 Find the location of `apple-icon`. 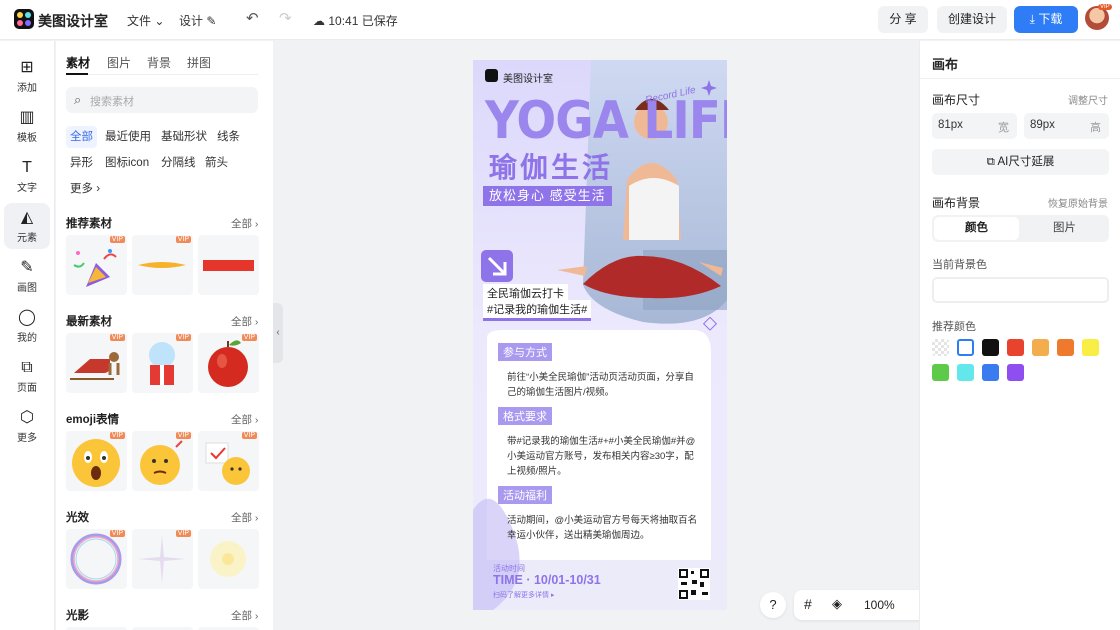

apple-icon is located at coordinates (228, 363).